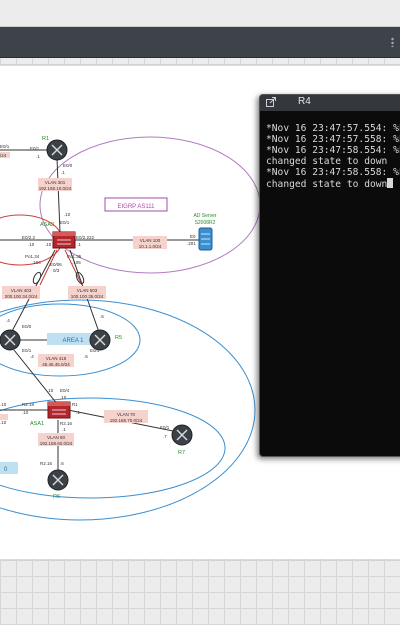 The image size is (400, 625). I want to click on popout-icon, so click(271, 102).